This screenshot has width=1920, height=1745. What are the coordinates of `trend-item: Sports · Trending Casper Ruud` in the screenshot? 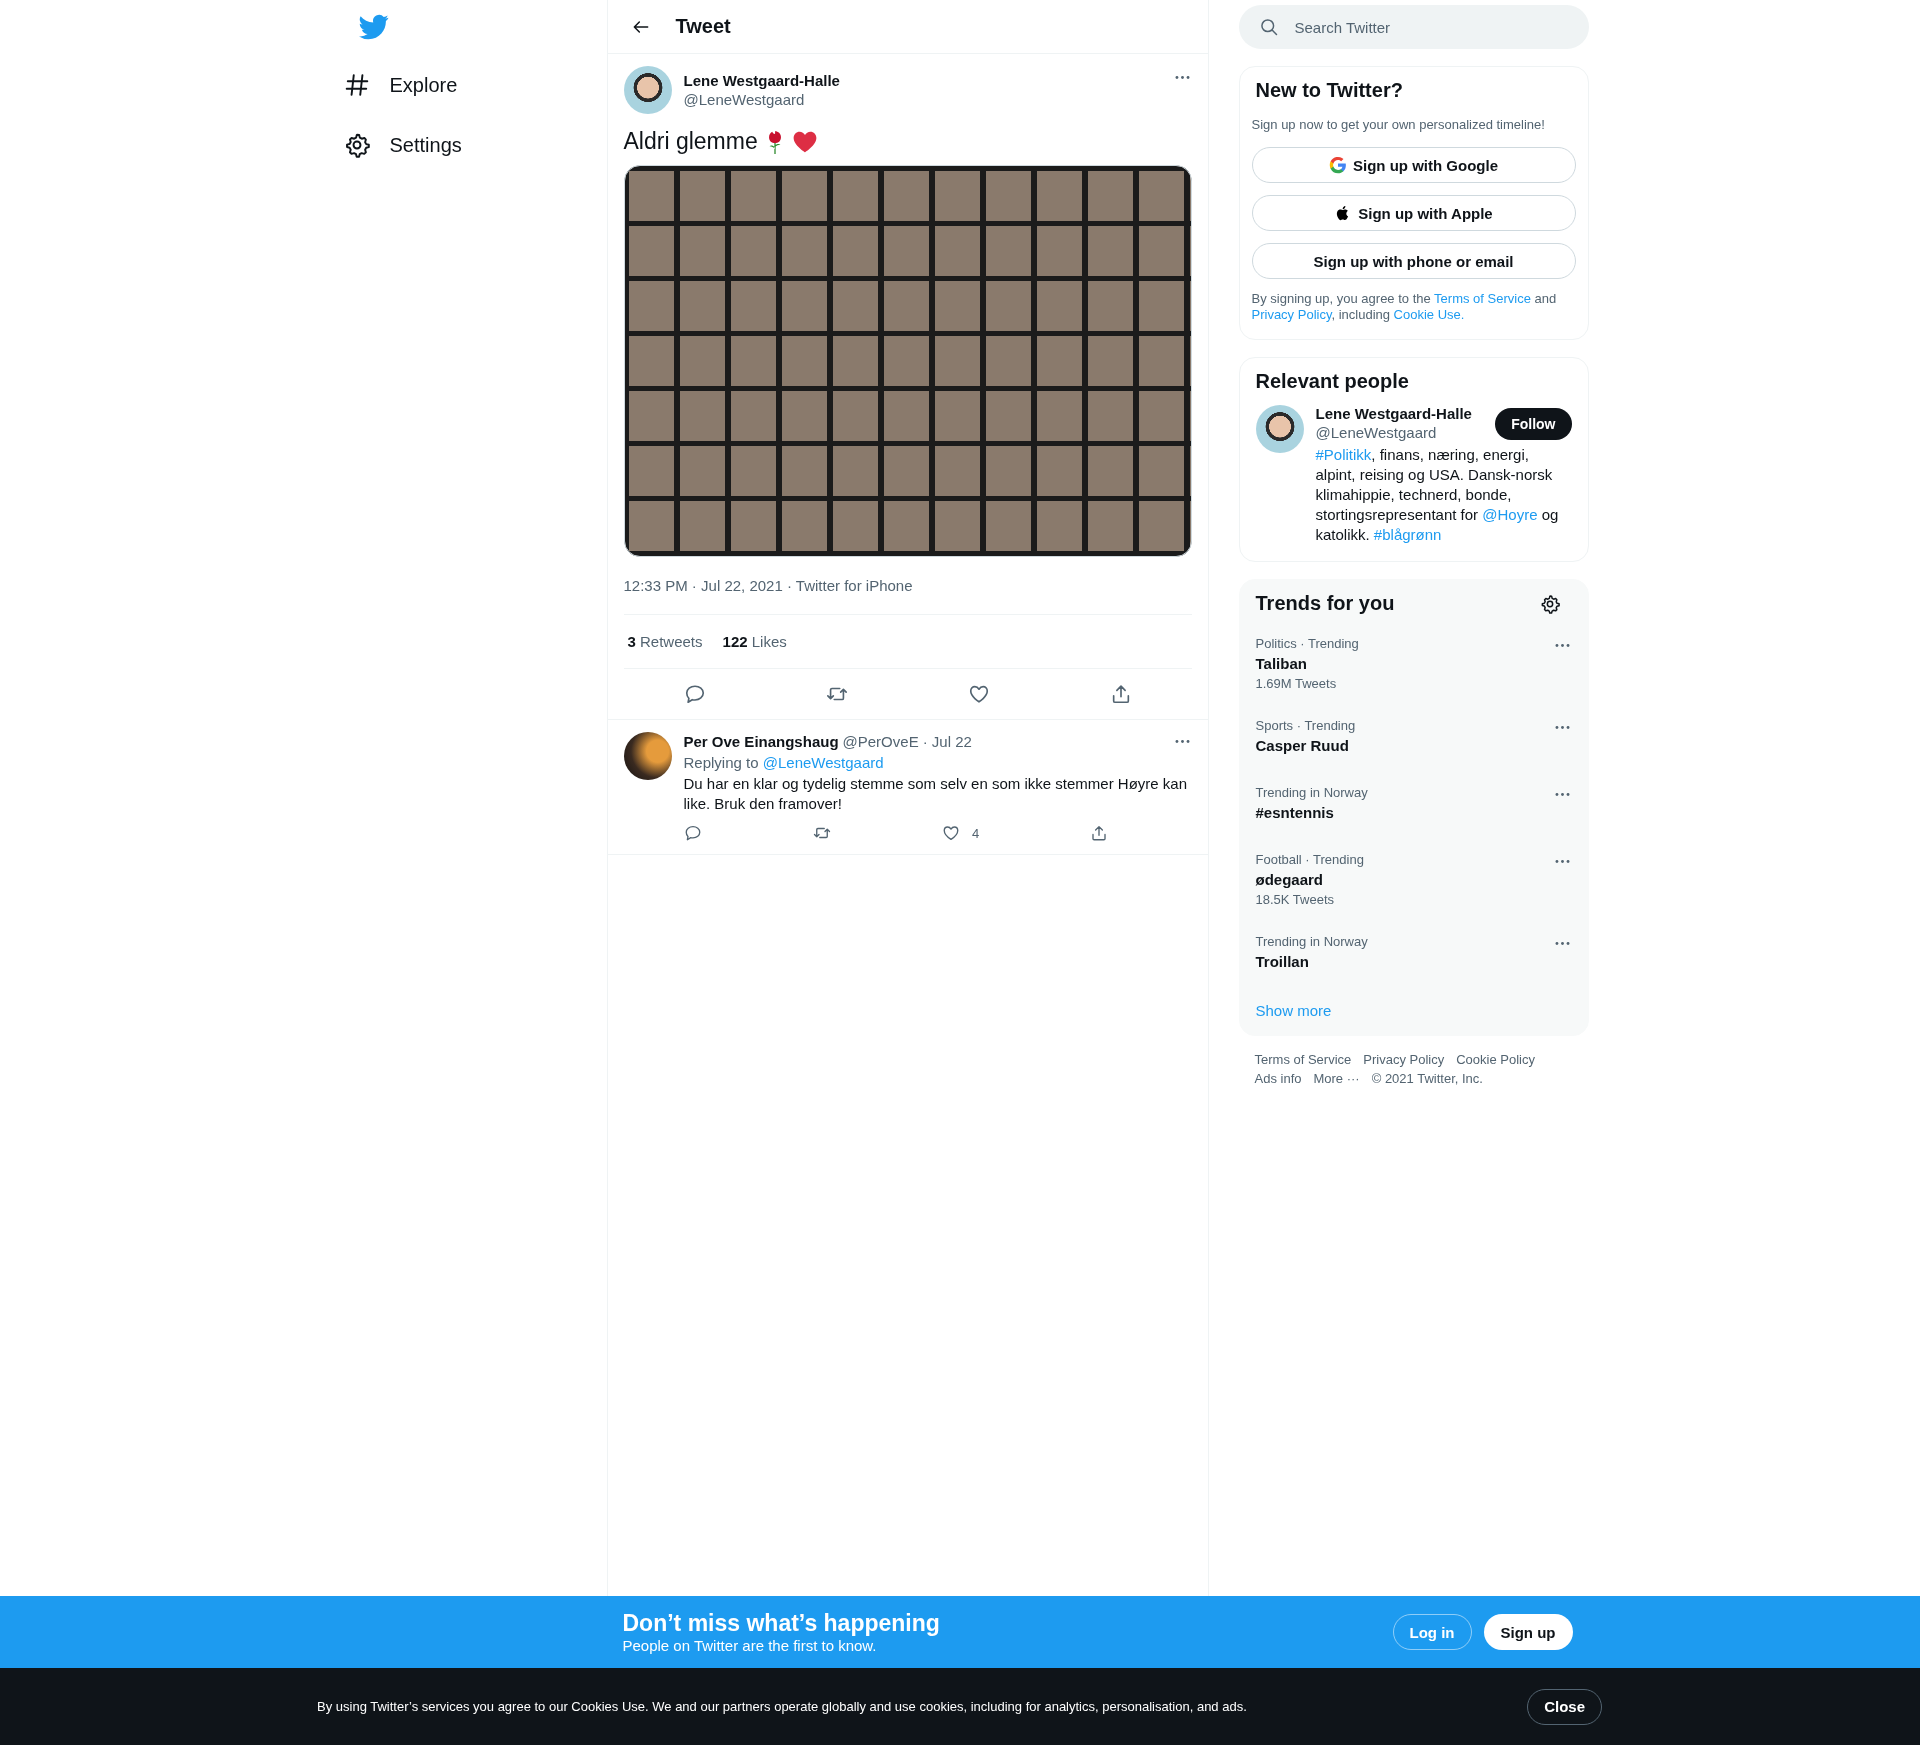 It's located at (1413, 736).